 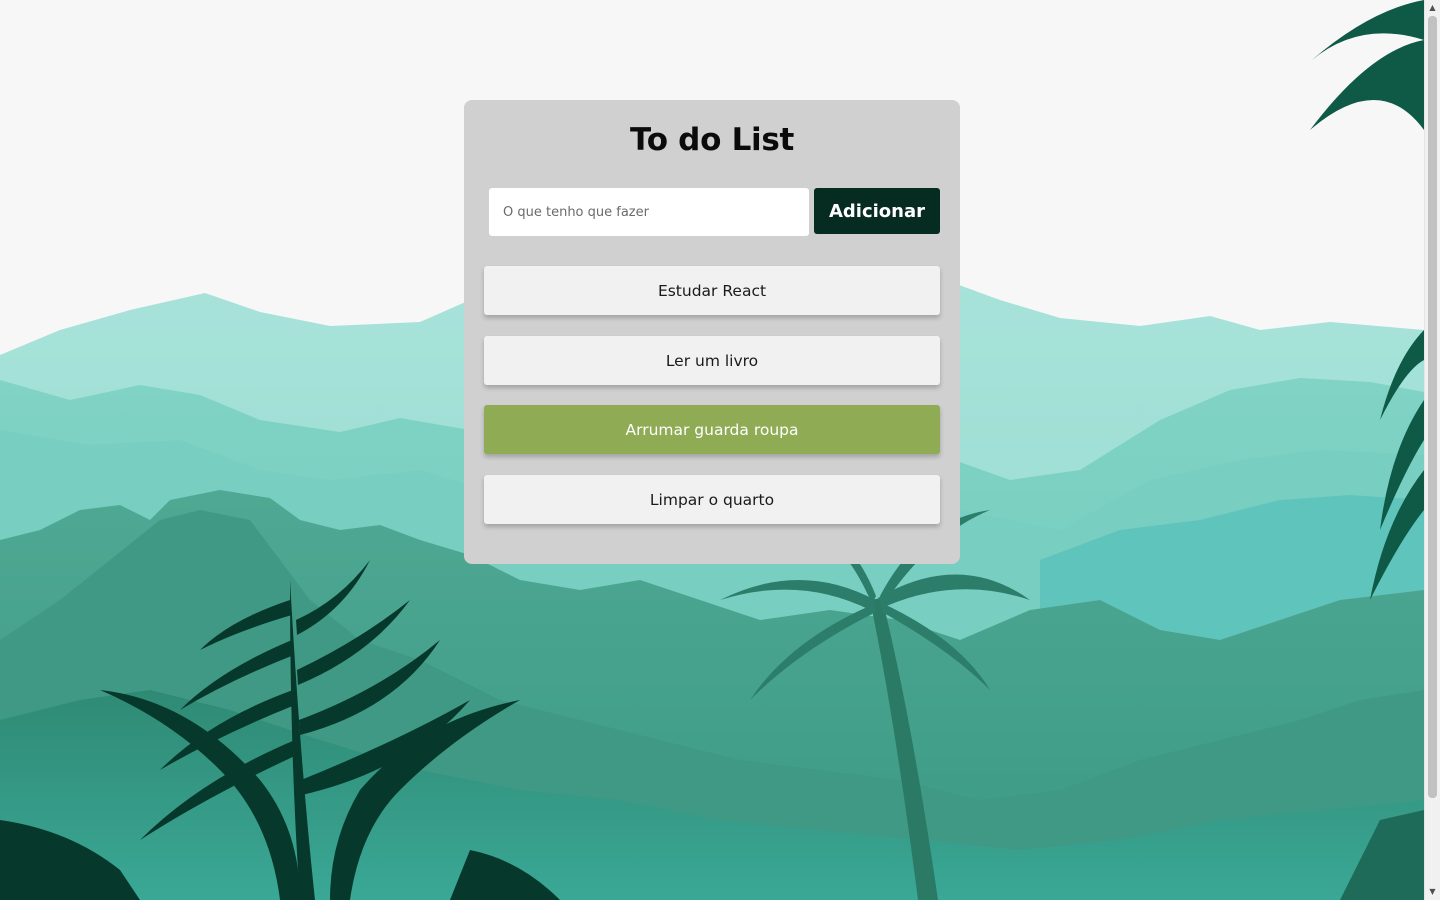 I want to click on task-item: Estudar React, so click(x=712, y=290).